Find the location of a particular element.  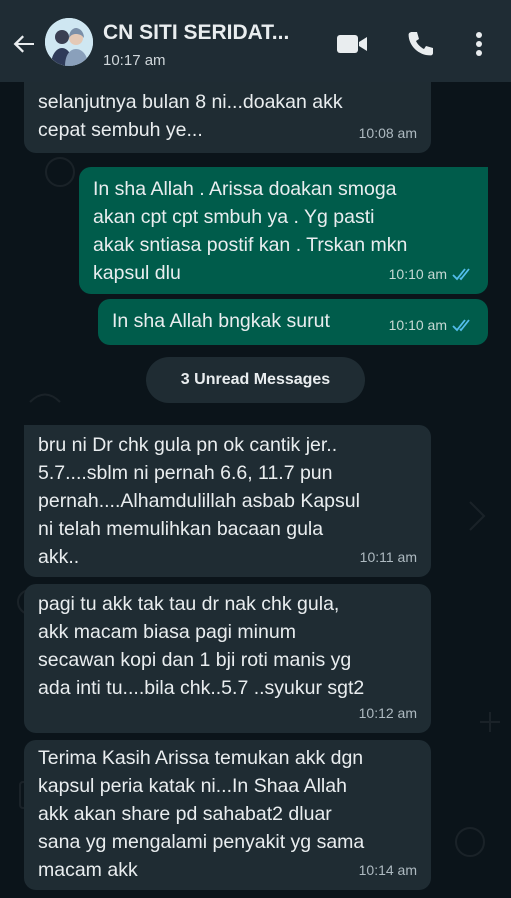

message-meta: 10:12 am is located at coordinates (388, 713).